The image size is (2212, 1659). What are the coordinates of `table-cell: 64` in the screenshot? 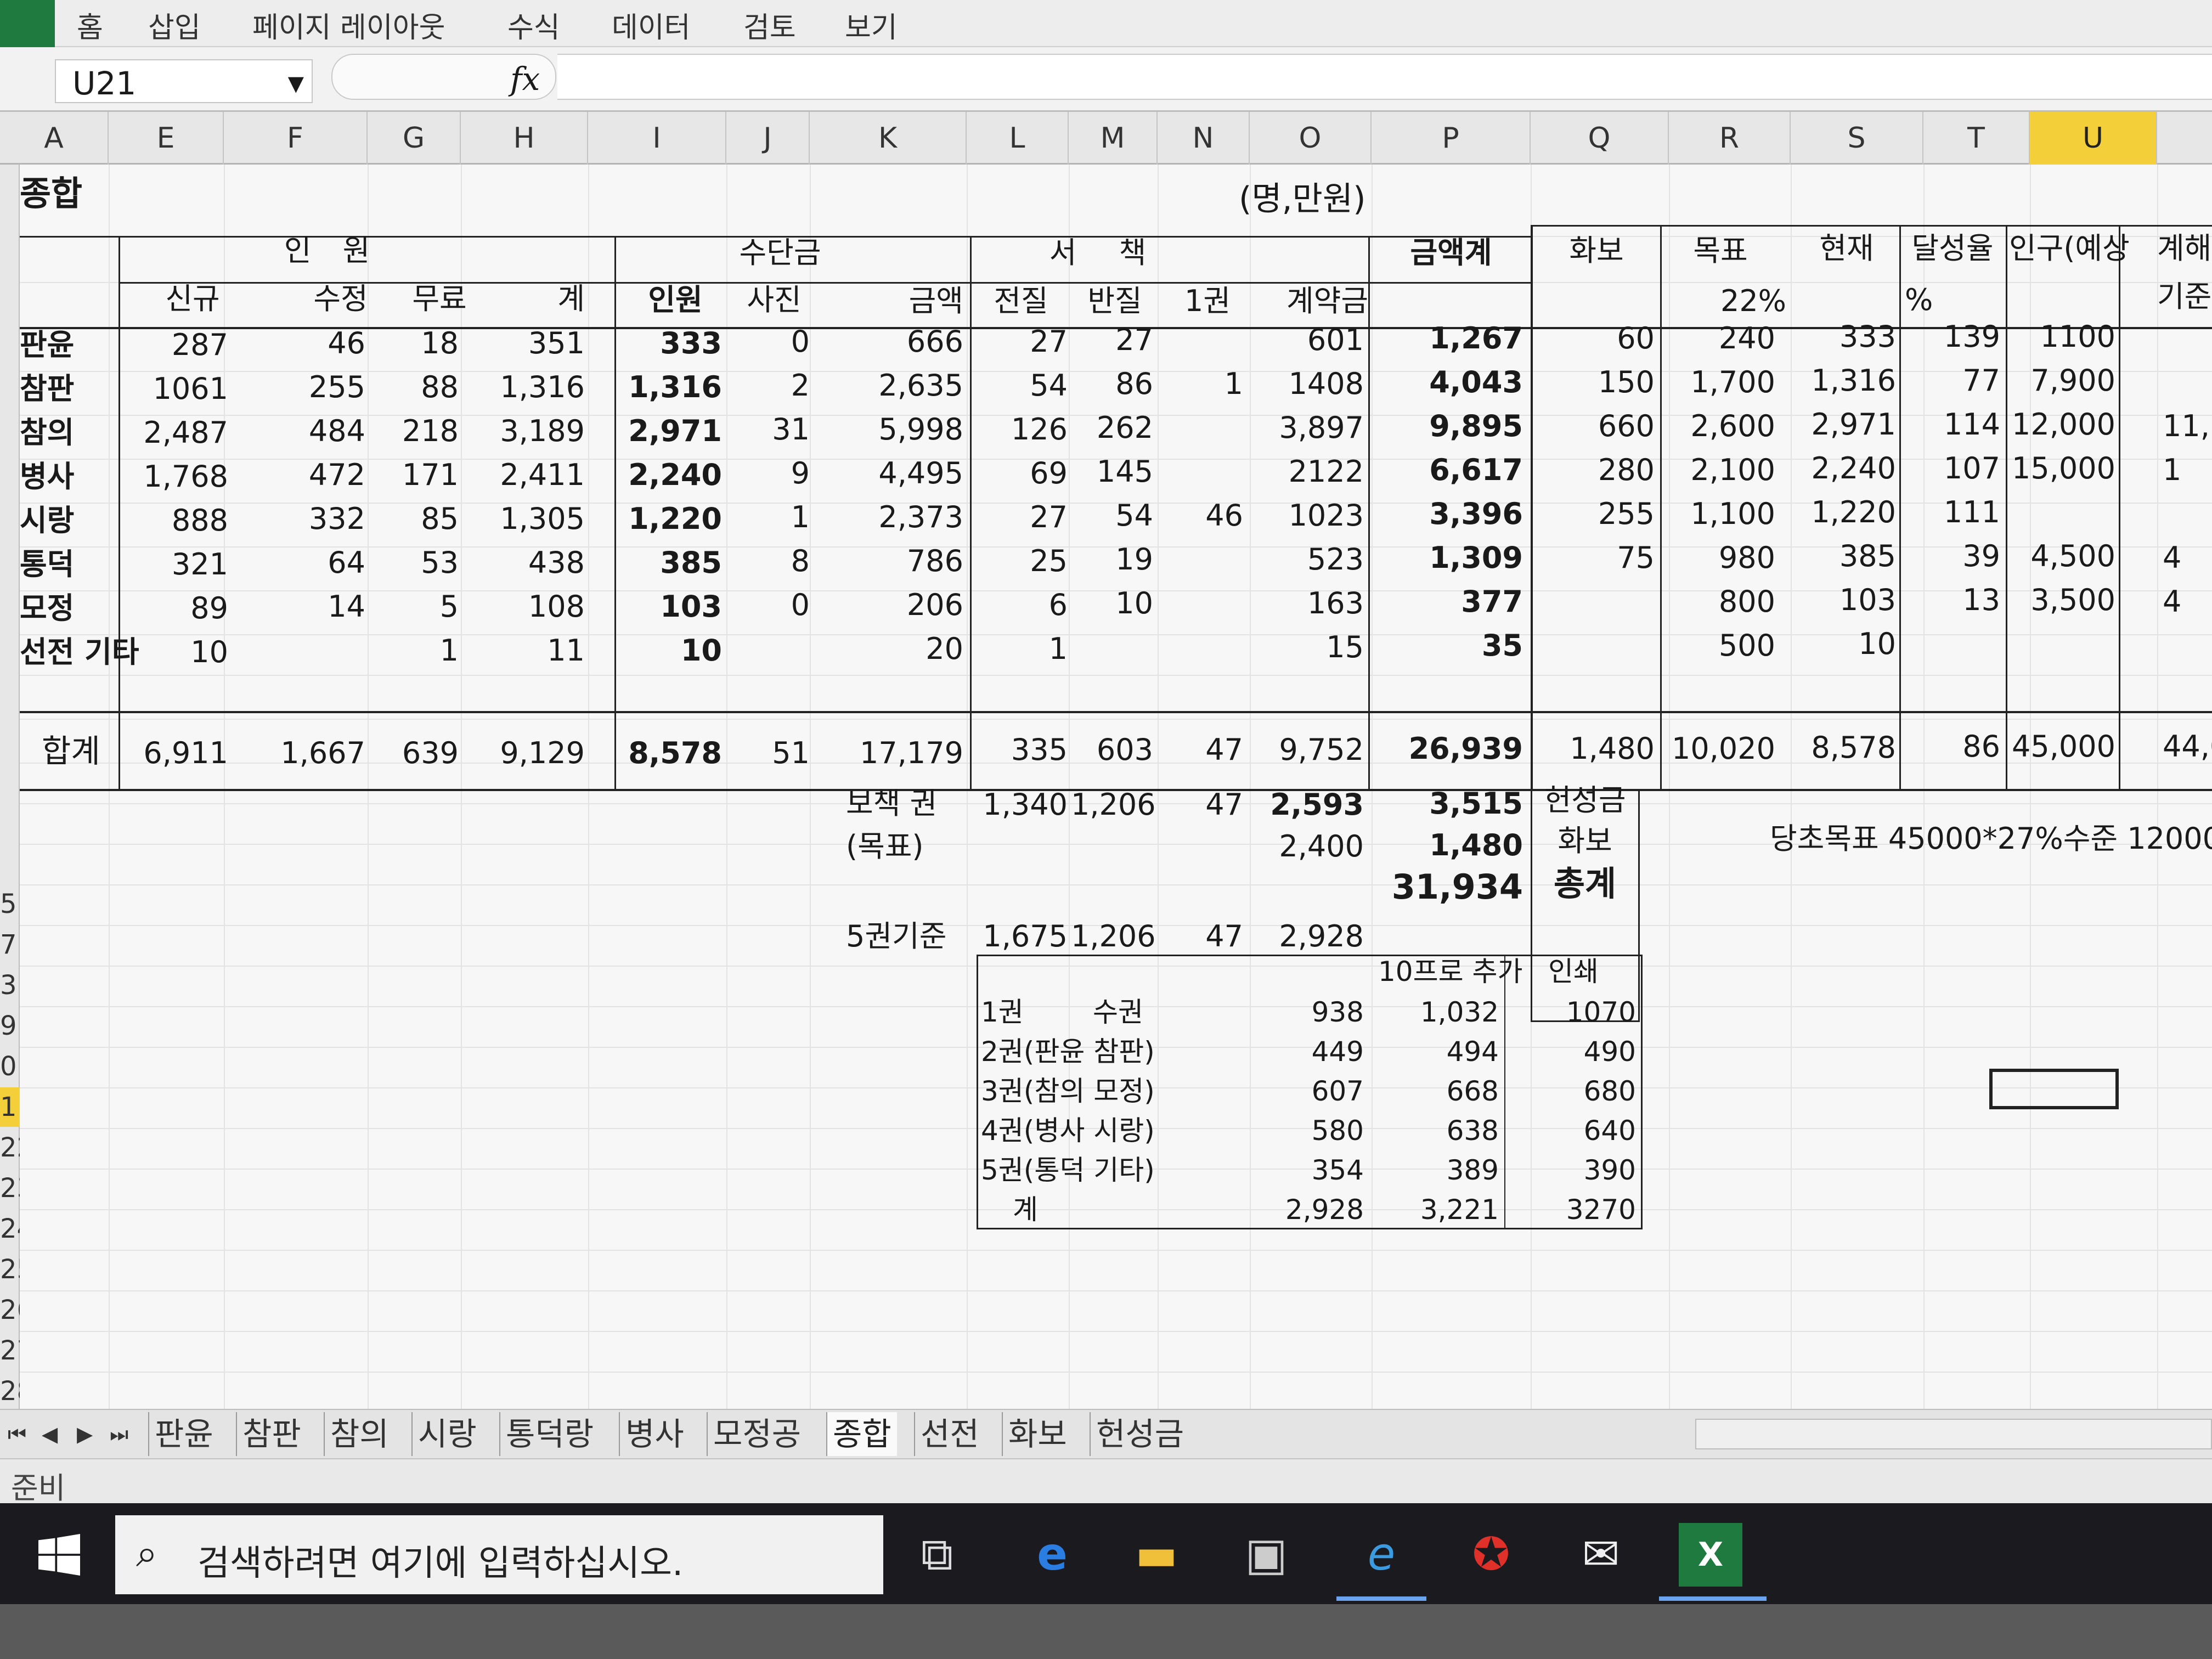 It's located at (296, 563).